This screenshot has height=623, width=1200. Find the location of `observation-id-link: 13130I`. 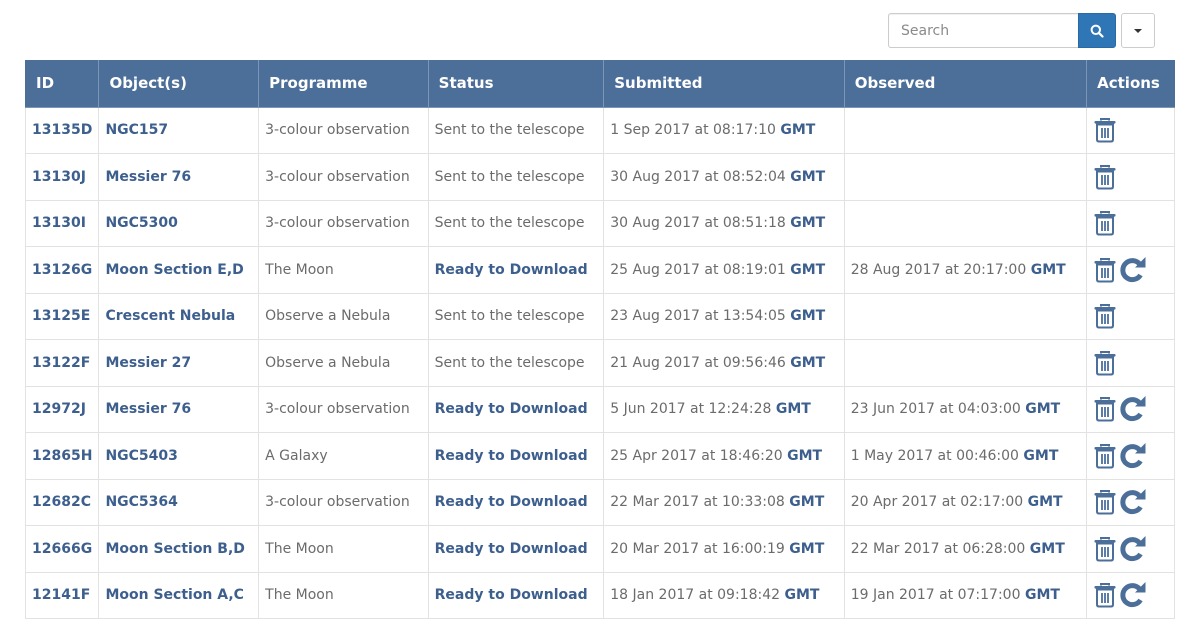

observation-id-link: 13130I is located at coordinates (59, 223).